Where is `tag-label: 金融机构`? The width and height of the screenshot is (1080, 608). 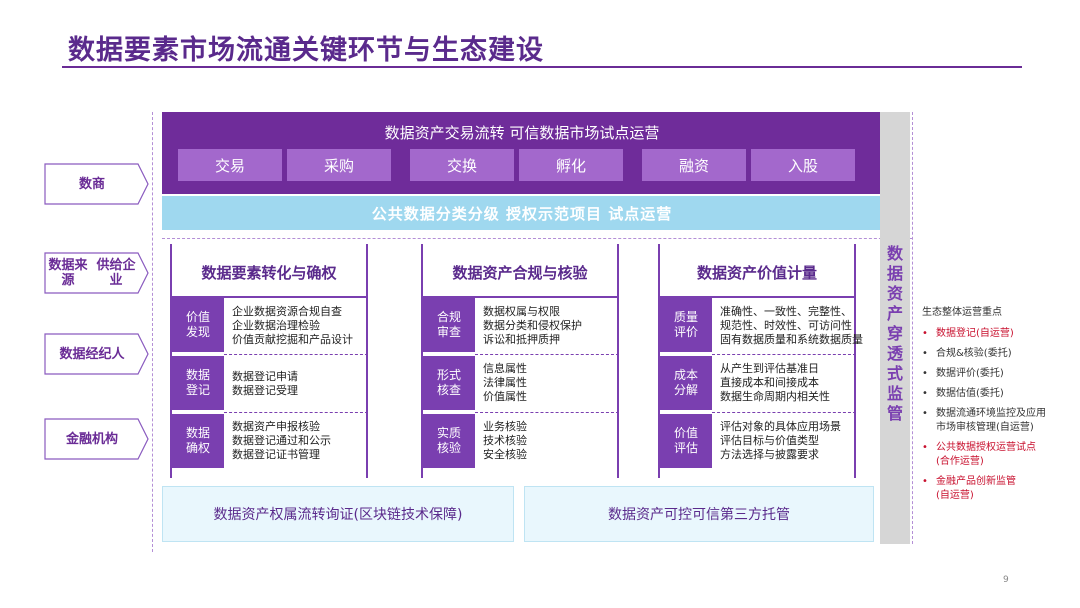
tag-label: 金融机构 is located at coordinates (91, 439).